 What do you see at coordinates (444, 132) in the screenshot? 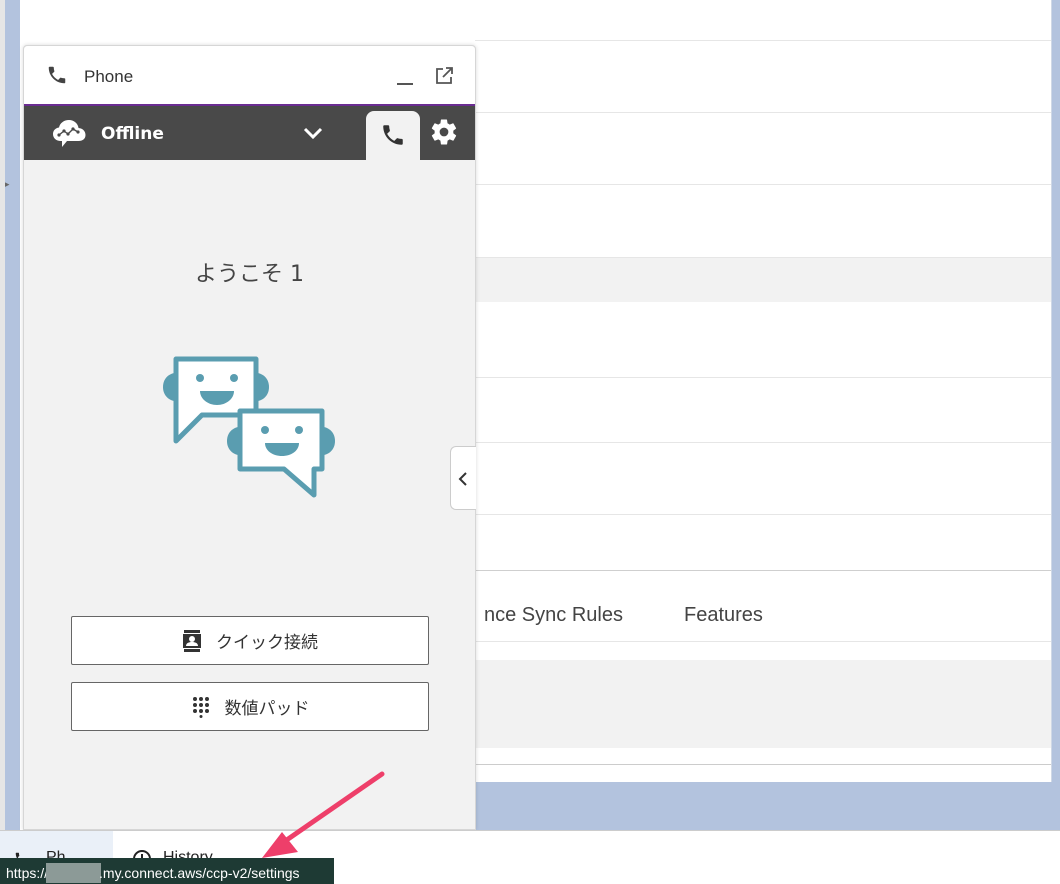
I see `gear-icon` at bounding box center [444, 132].